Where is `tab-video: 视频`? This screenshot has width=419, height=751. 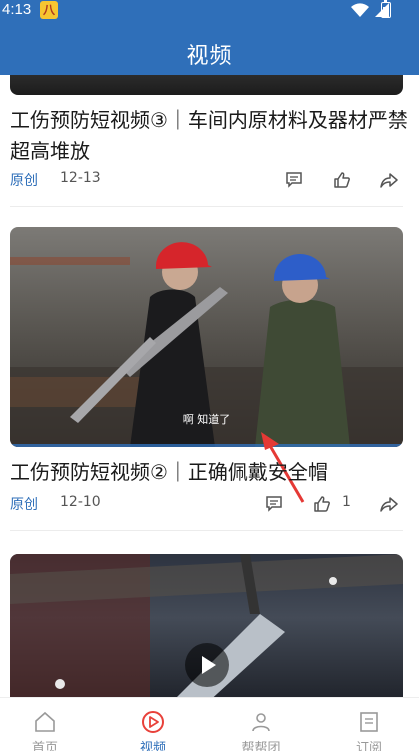
tab-video: 视频 is located at coordinates (153, 724).